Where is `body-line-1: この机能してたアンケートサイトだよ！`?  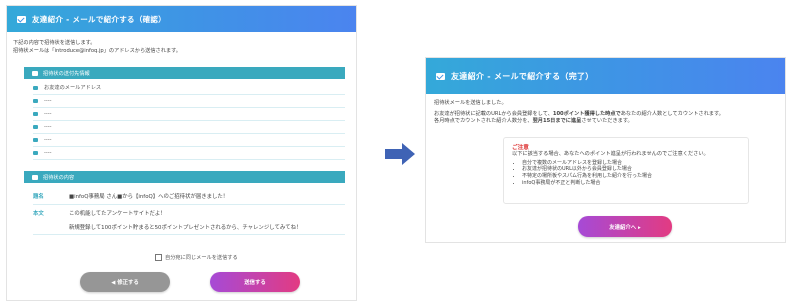
body-line-1: この机能してたアンケートサイトだよ！ is located at coordinates (117, 214).